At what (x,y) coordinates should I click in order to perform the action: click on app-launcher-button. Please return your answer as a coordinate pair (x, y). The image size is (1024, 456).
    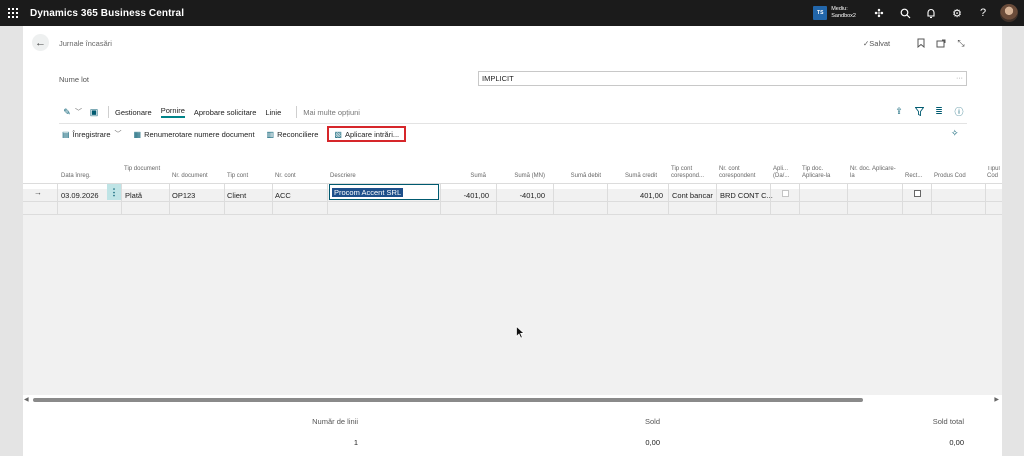
    Looking at the image, I should click on (13, 13).